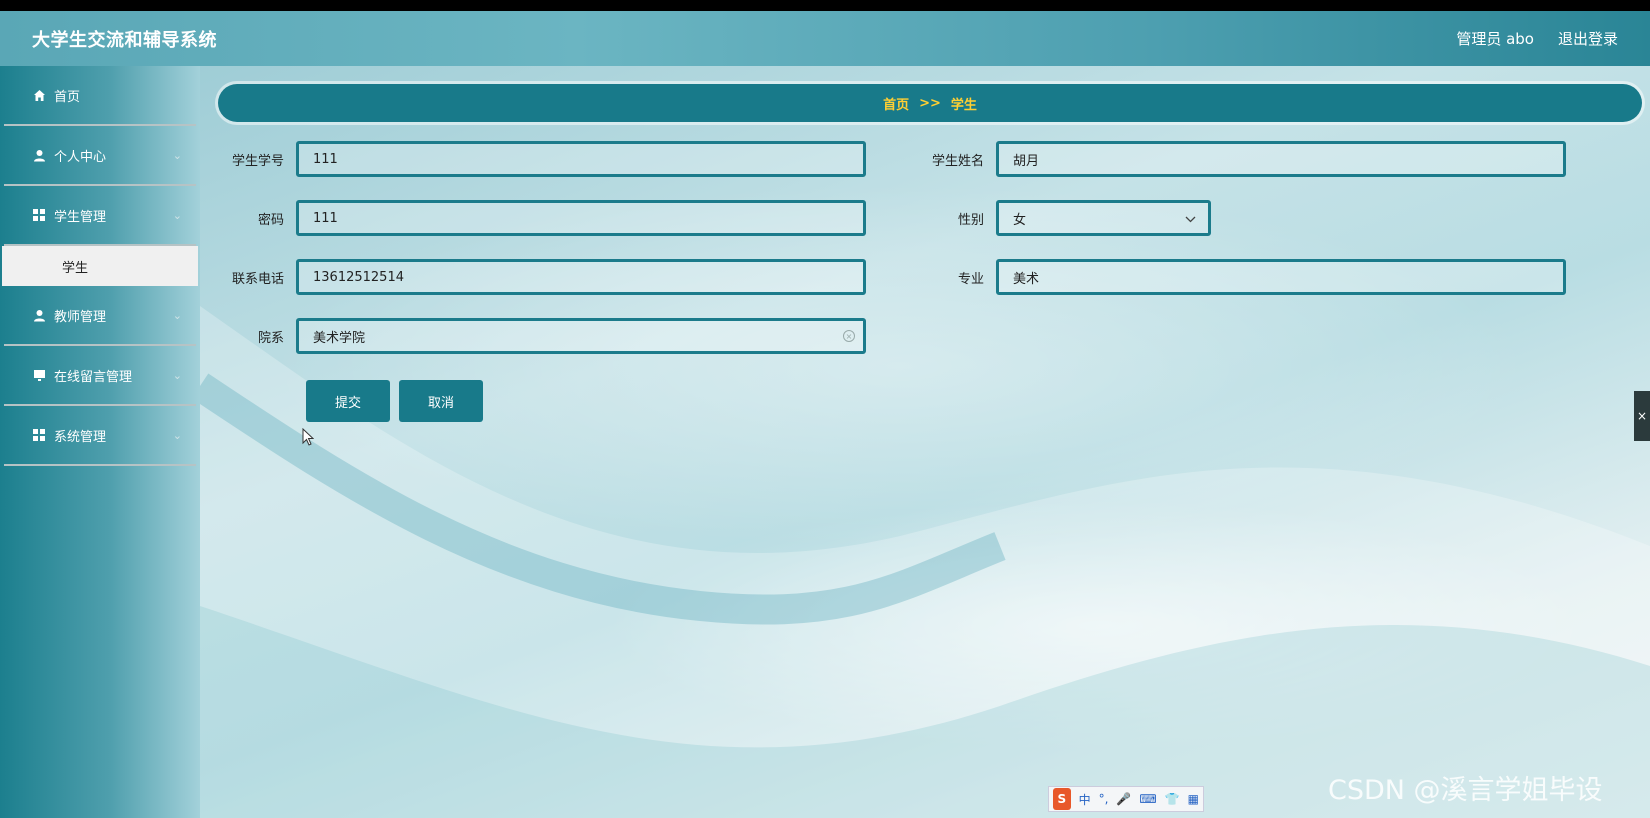  What do you see at coordinates (80, 317) in the screenshot?
I see `sidebar-item-label: 教师管理` at bounding box center [80, 317].